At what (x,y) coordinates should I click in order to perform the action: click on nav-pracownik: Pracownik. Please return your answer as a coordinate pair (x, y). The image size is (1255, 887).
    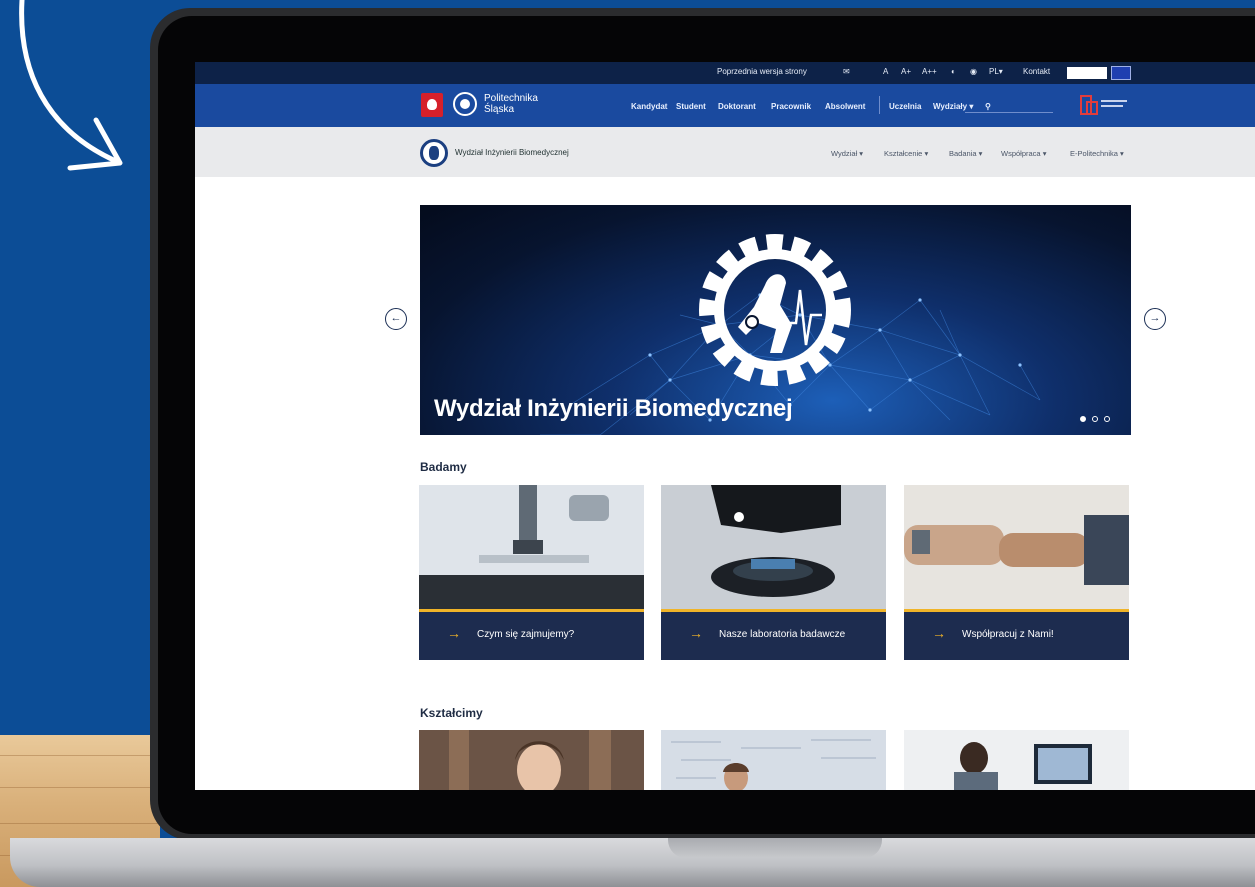
    Looking at the image, I should click on (791, 106).